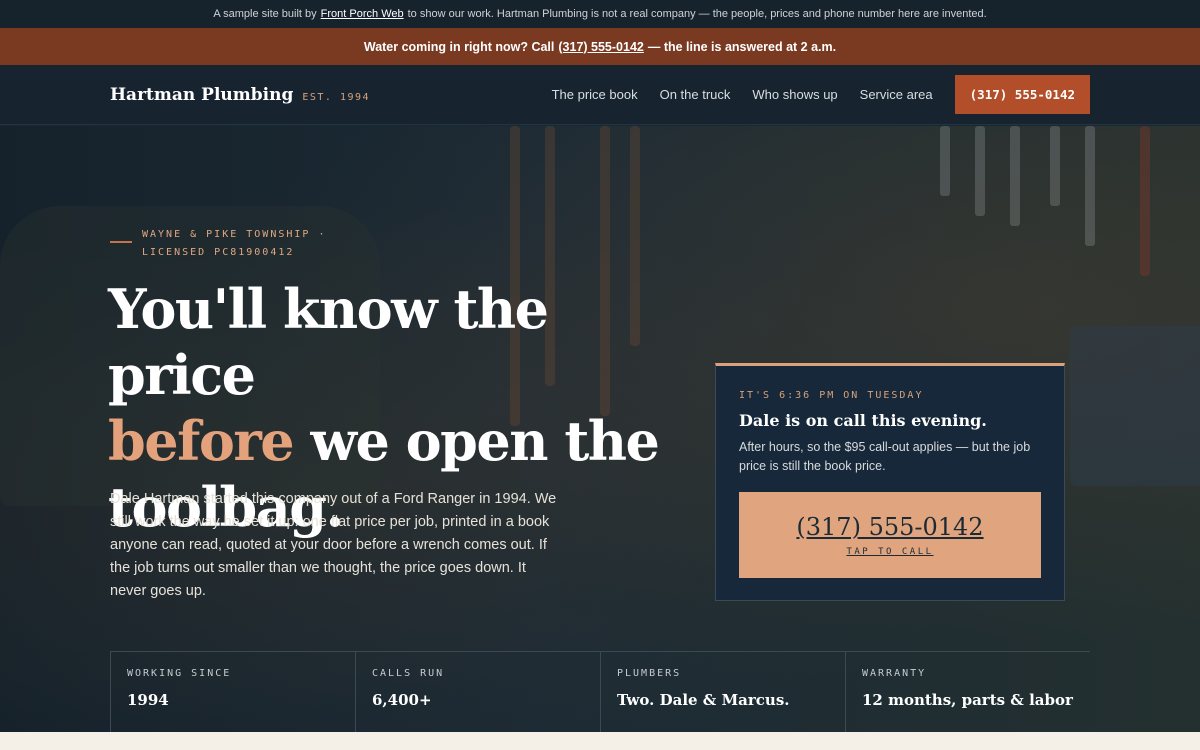 The image size is (1200, 750). Describe the element at coordinates (703, 700) in the screenshot. I see `stat-value: Two. Dale & Marcus.` at that location.